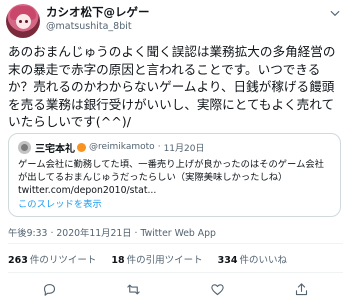  Describe the element at coordinates (23, 21) in the screenshot. I see `avatar` at that location.